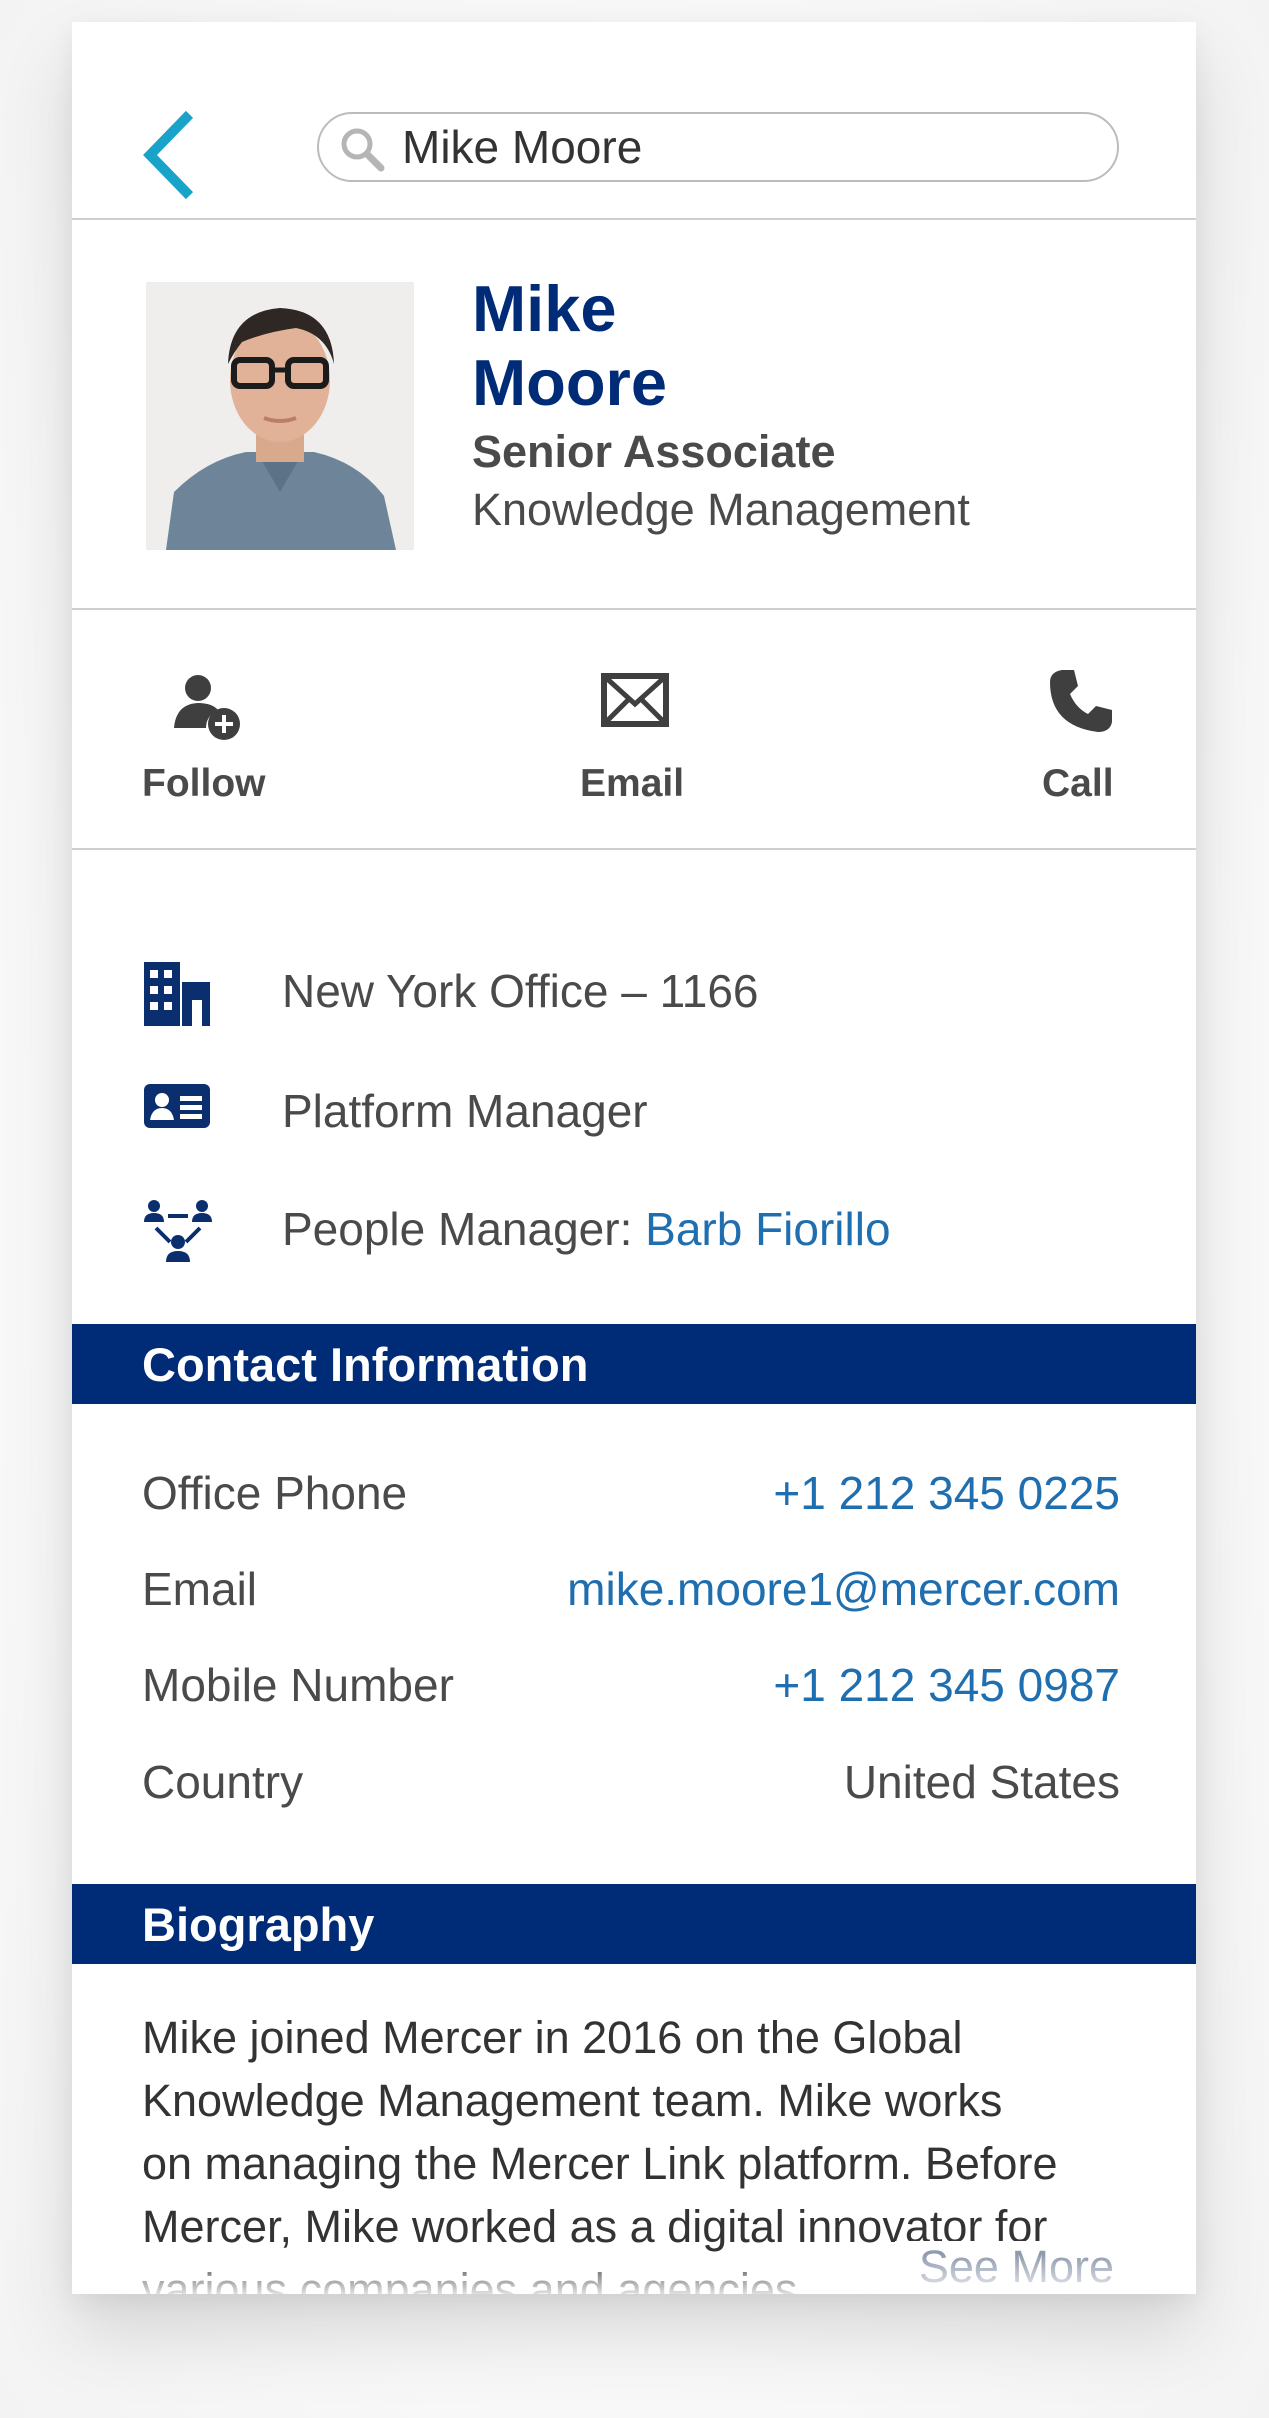 This screenshot has height=2418, width=1269. What do you see at coordinates (177, 1106) in the screenshot?
I see `id-card-icon` at bounding box center [177, 1106].